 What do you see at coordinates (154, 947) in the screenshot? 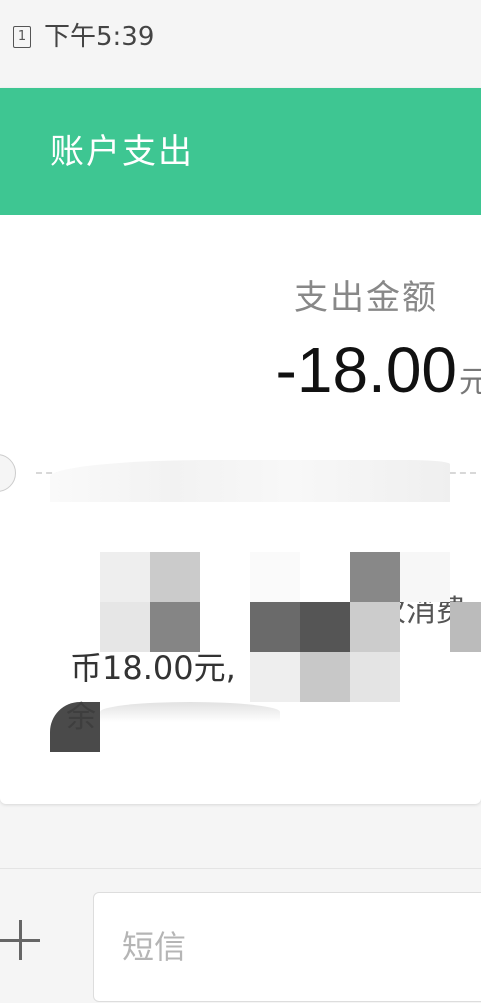
I see `sms-placeholder: 短信` at bounding box center [154, 947].